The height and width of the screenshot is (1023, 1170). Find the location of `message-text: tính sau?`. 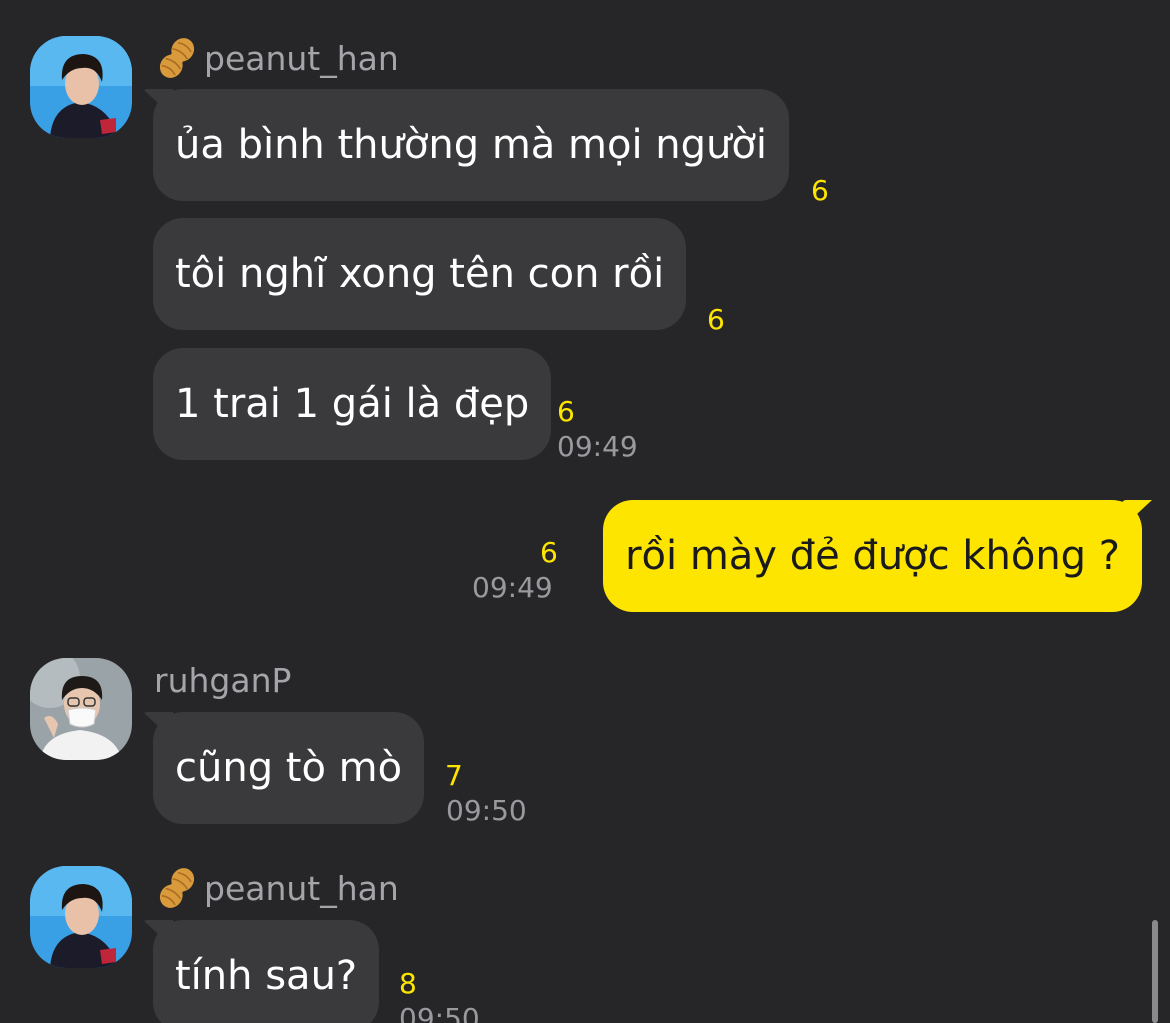

message-text: tính sau? is located at coordinates (266, 976).